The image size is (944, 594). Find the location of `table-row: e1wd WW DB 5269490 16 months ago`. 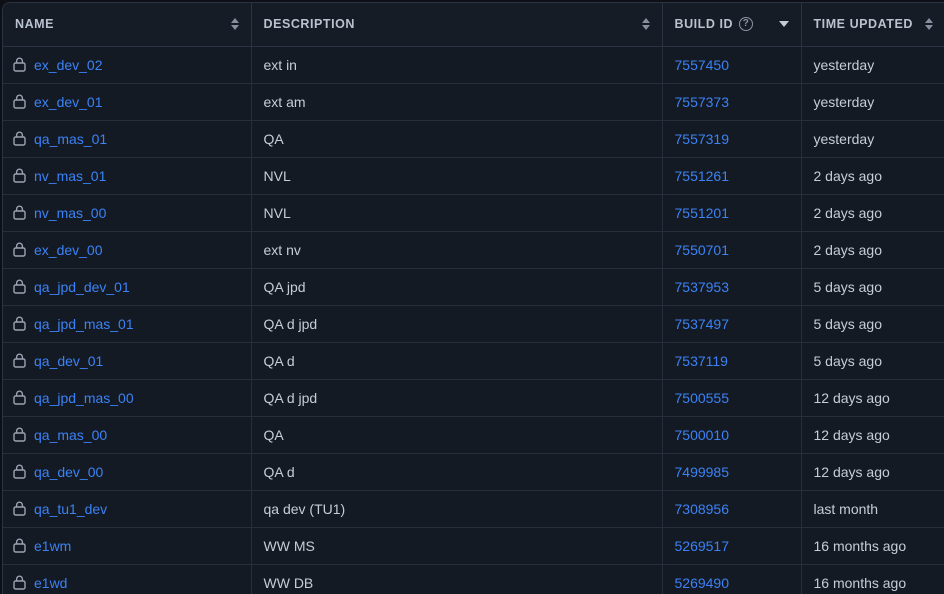

table-row: e1wd WW DB 5269490 16 months ago is located at coordinates (473, 579).